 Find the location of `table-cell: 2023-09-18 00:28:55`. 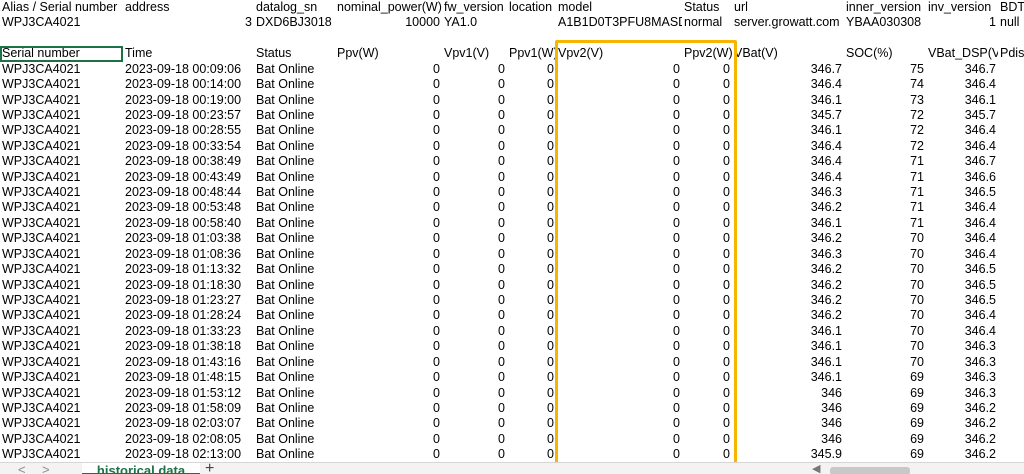

table-cell: 2023-09-18 00:28:55 is located at coordinates (188, 130).